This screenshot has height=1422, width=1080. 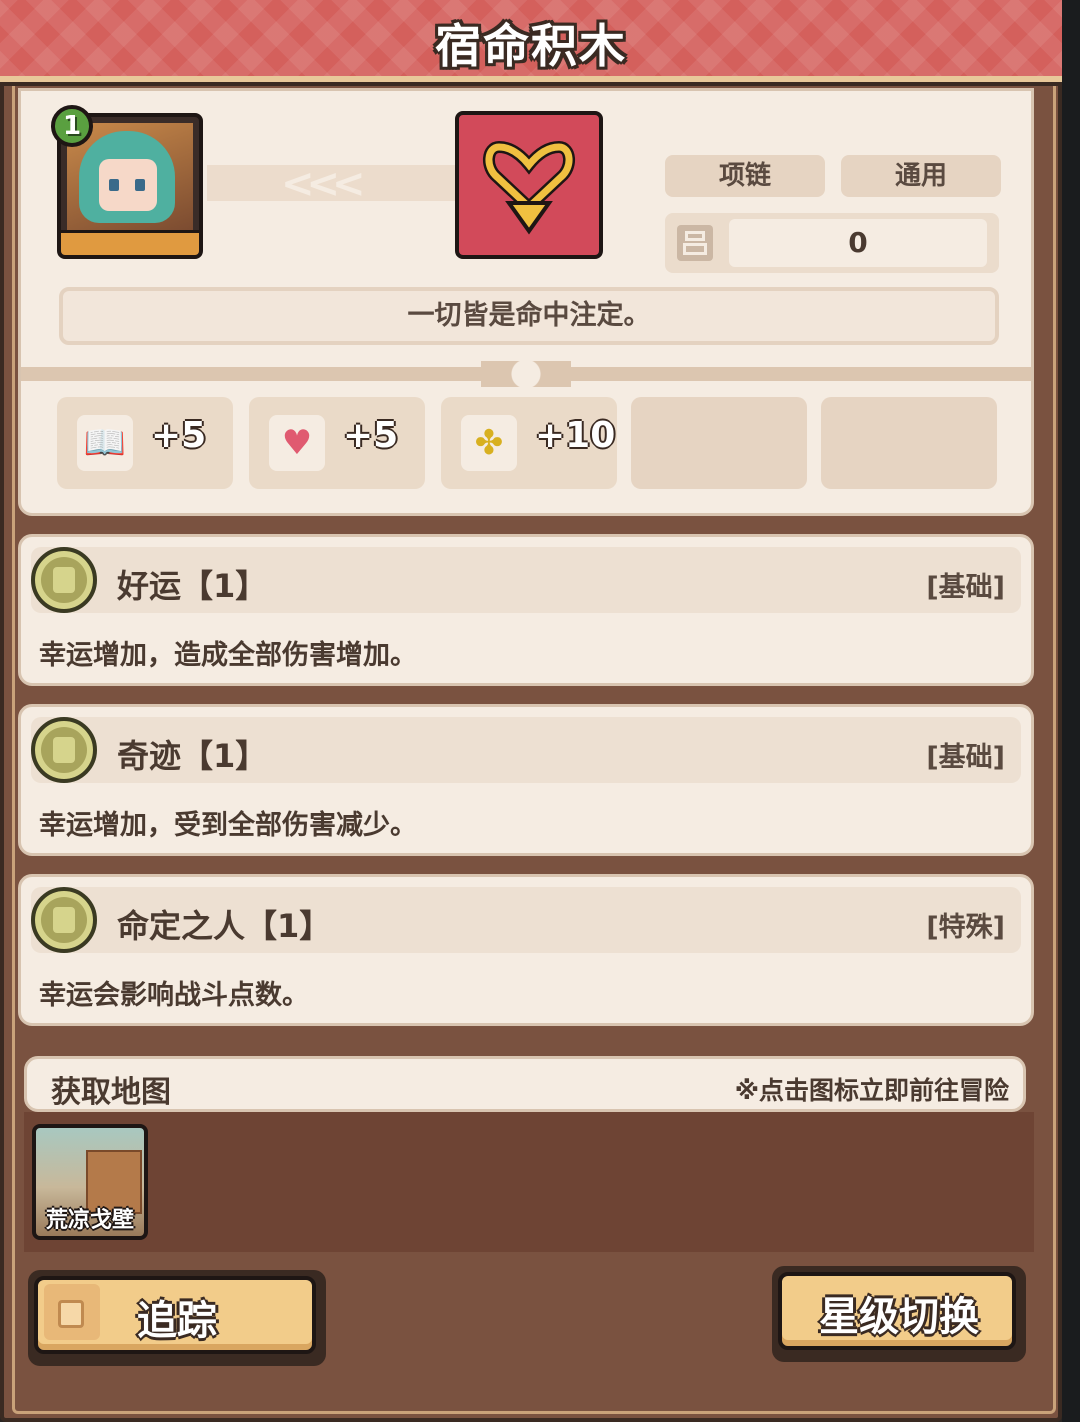 What do you see at coordinates (64, 750) in the screenshot?
I see `cross-emblem-icon` at bounding box center [64, 750].